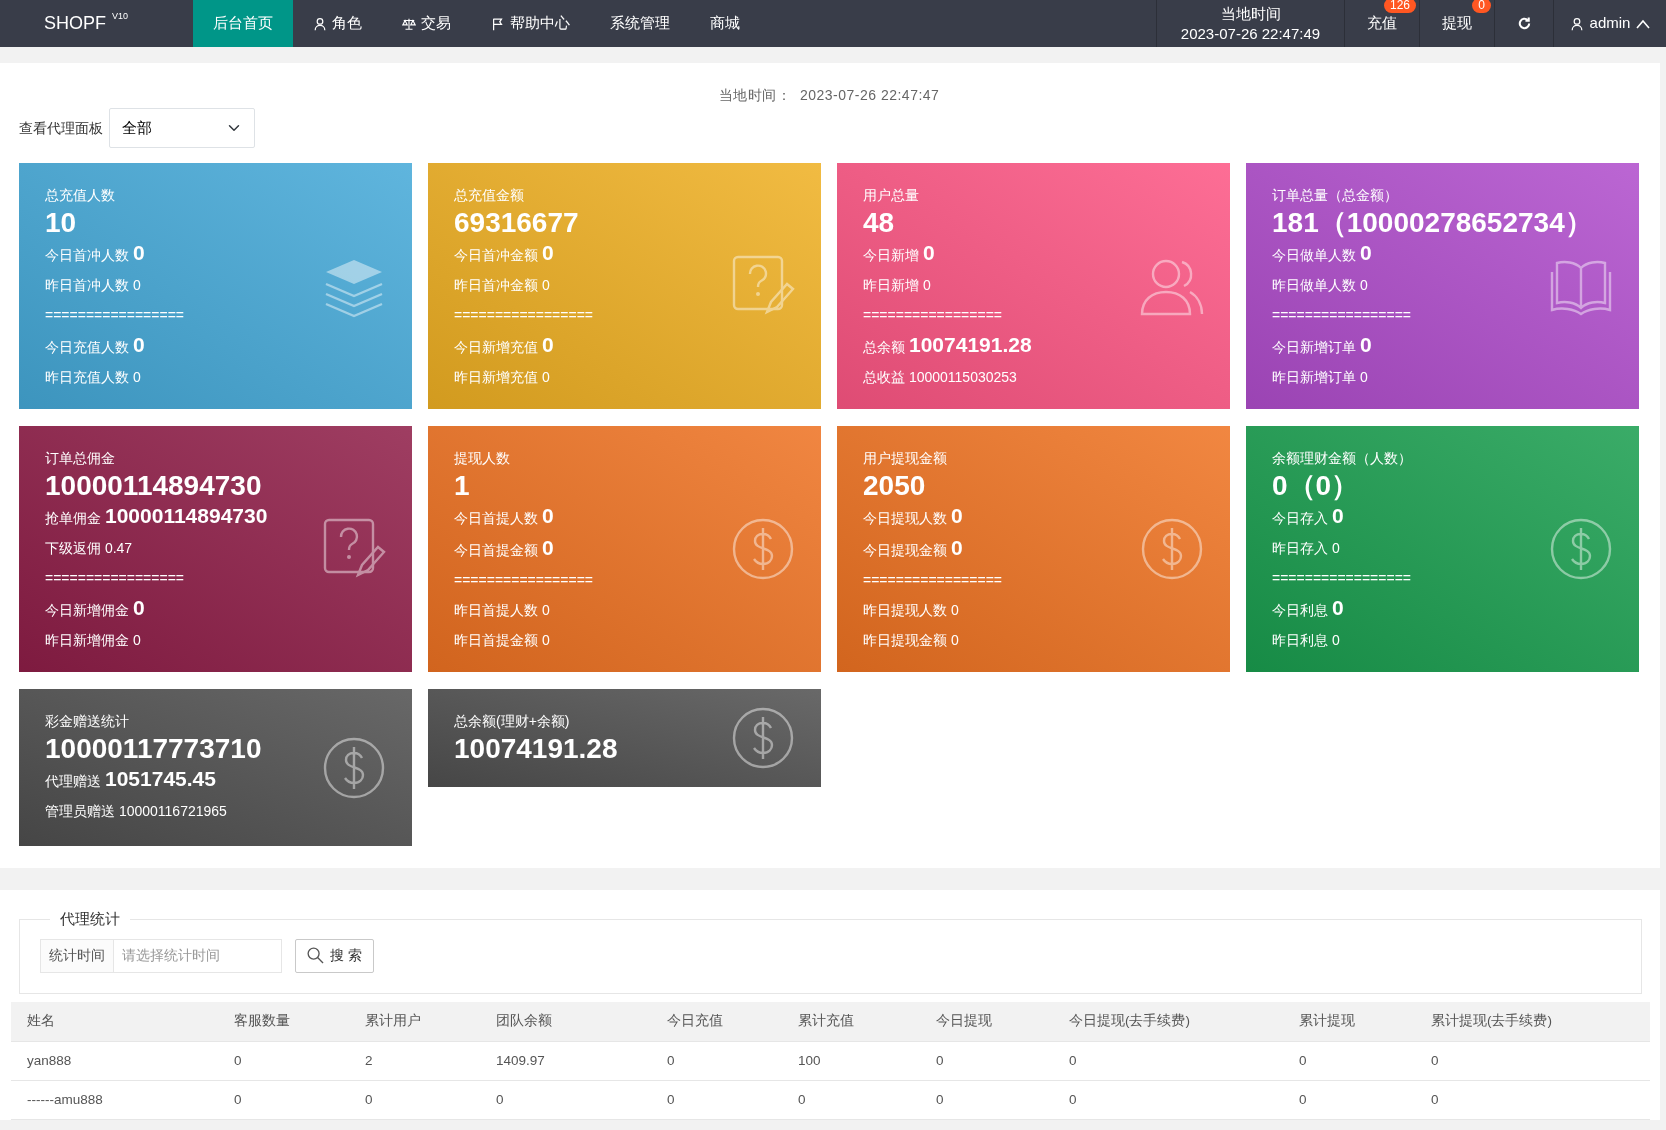  What do you see at coordinates (93, 640) in the screenshot?
I see `stat-line: 昨日新增佣金 0` at bounding box center [93, 640].